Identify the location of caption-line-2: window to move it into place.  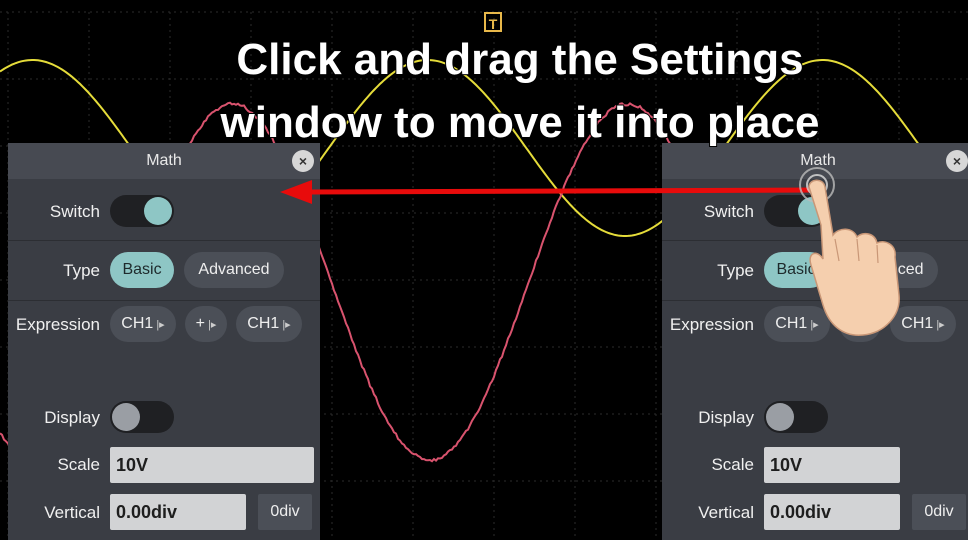
(520, 123).